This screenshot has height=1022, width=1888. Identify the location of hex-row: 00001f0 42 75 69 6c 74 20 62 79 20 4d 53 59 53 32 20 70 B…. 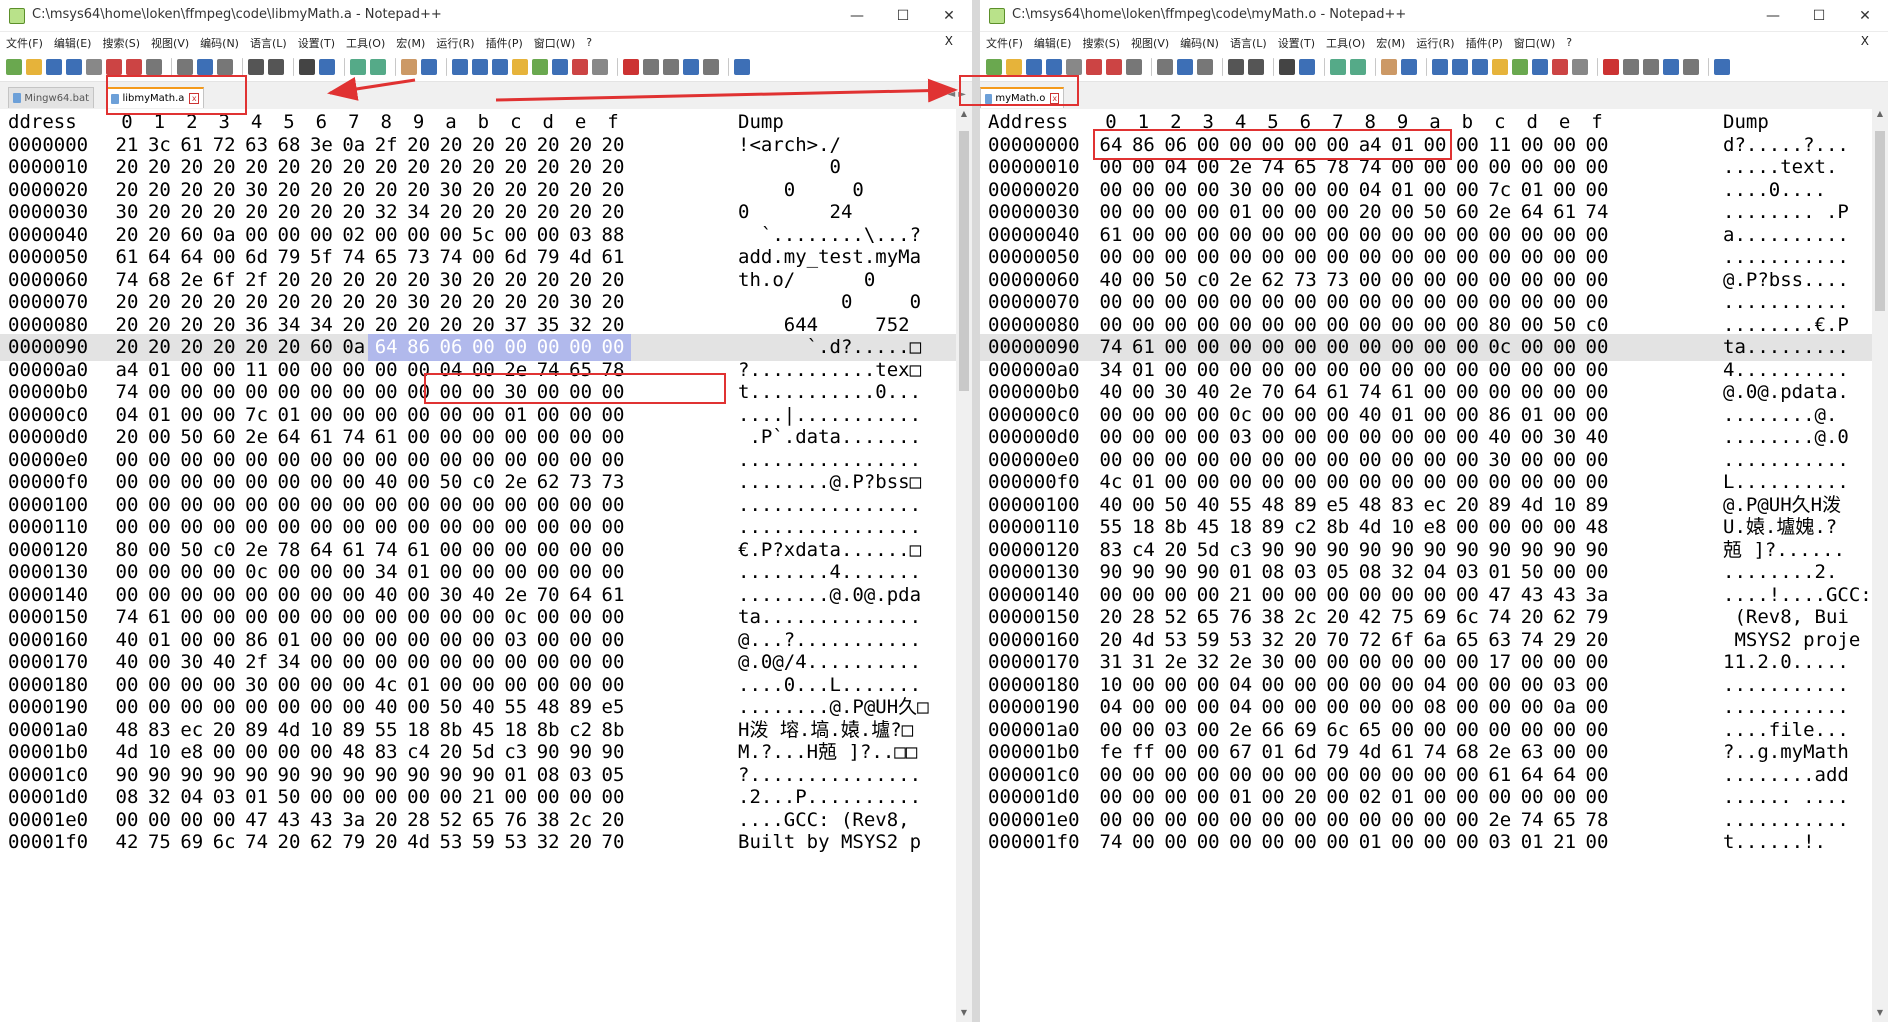
(478, 842).